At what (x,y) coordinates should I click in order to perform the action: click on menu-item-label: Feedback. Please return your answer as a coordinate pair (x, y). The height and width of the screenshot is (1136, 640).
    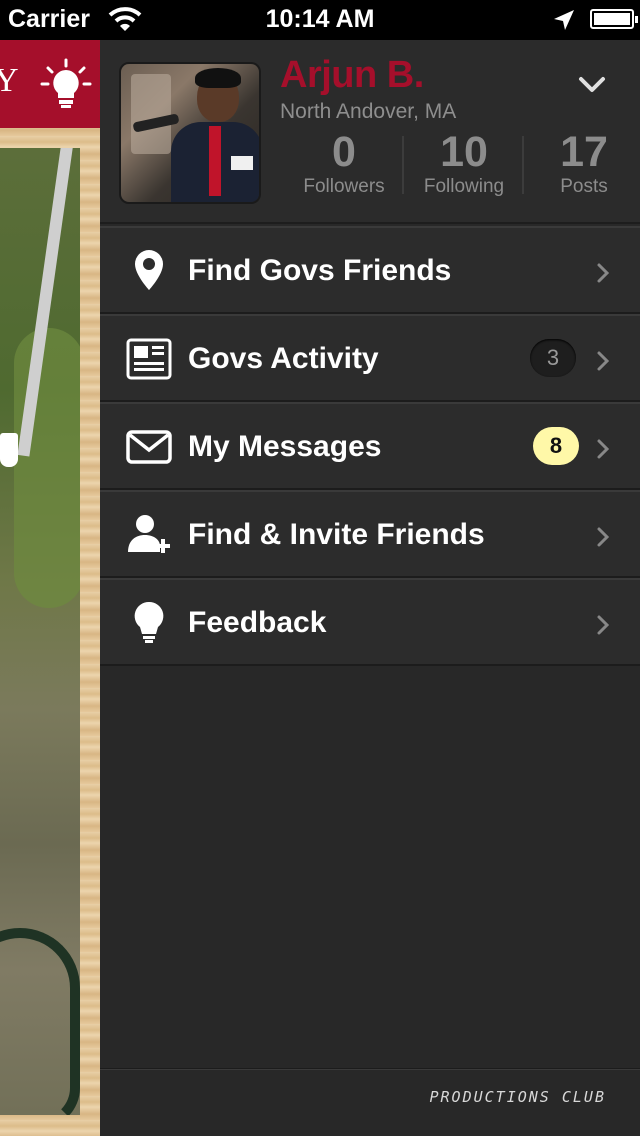
    Looking at the image, I should click on (257, 622).